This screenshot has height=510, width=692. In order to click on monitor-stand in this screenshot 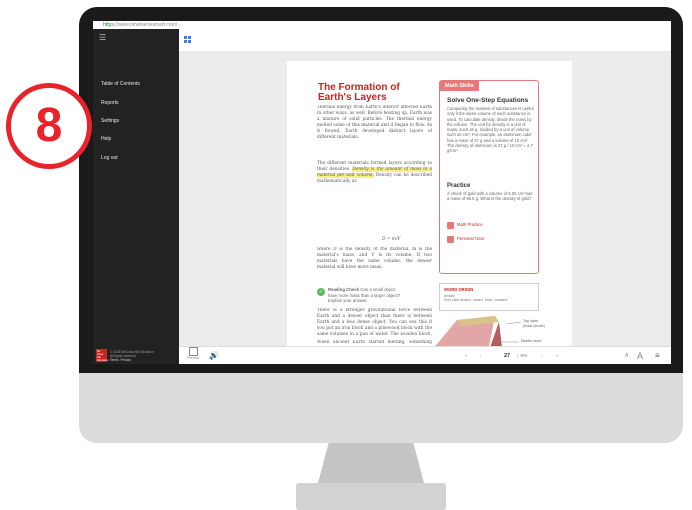, I will do `click(371, 463)`.